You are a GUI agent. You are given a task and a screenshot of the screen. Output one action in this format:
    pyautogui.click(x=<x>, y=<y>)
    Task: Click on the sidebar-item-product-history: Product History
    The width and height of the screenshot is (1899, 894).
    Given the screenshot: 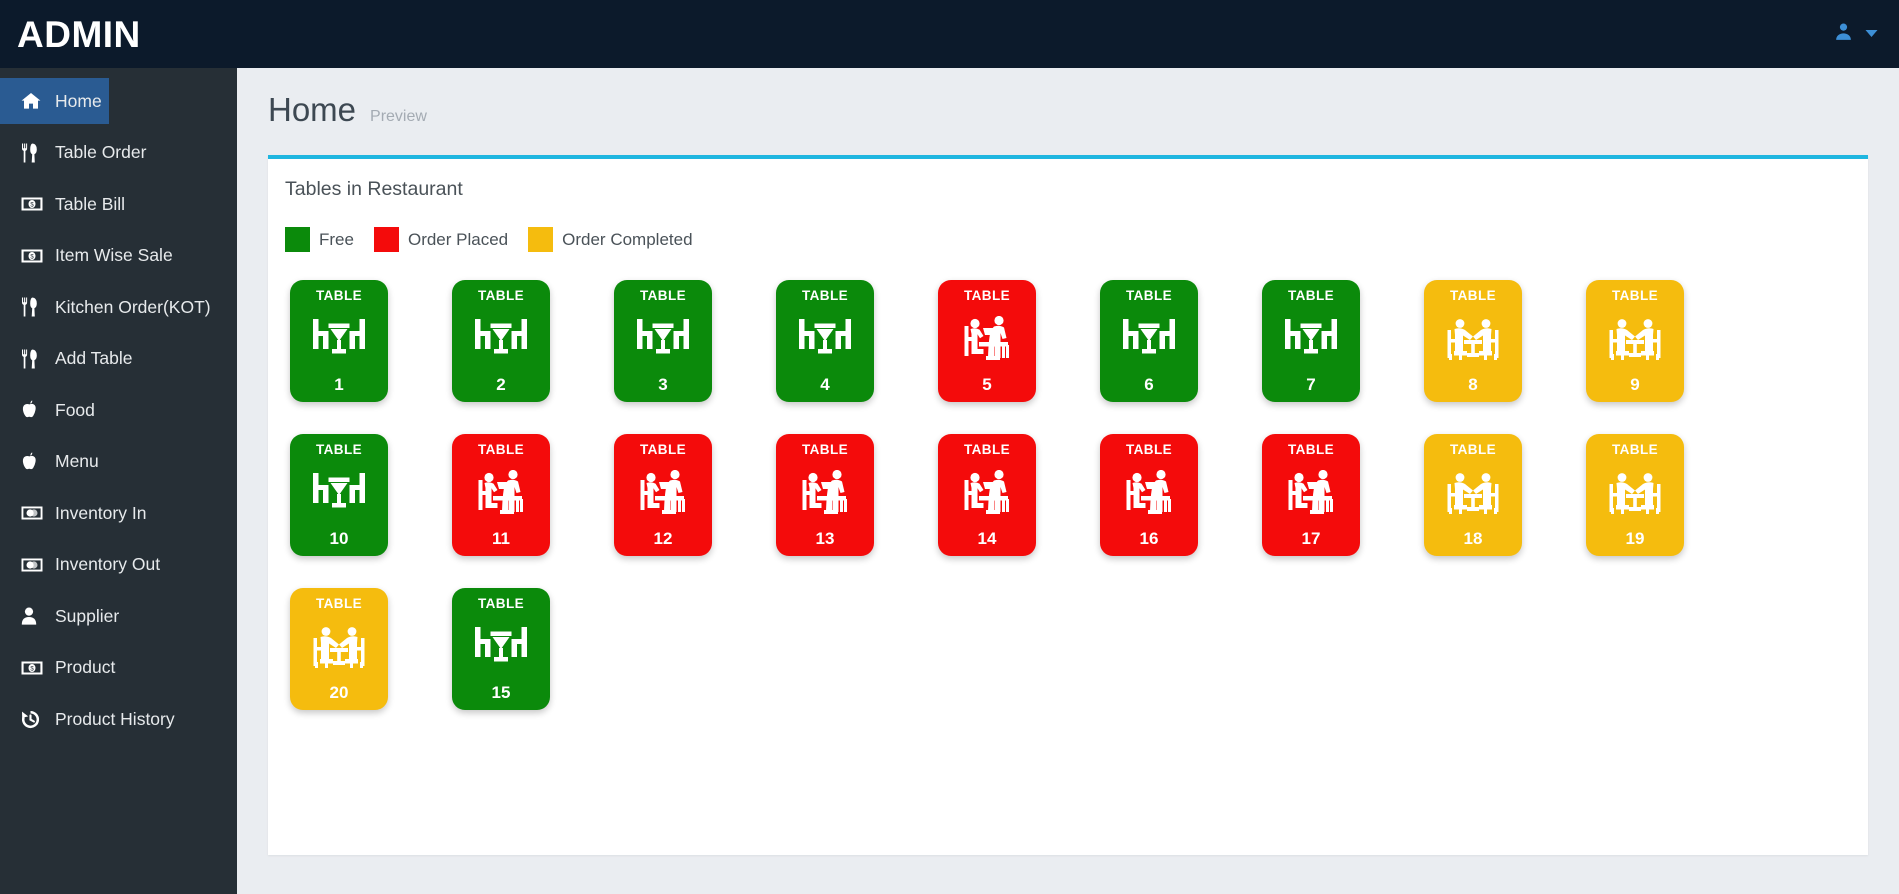 What is the action you would take?
    pyautogui.click(x=118, y=719)
    